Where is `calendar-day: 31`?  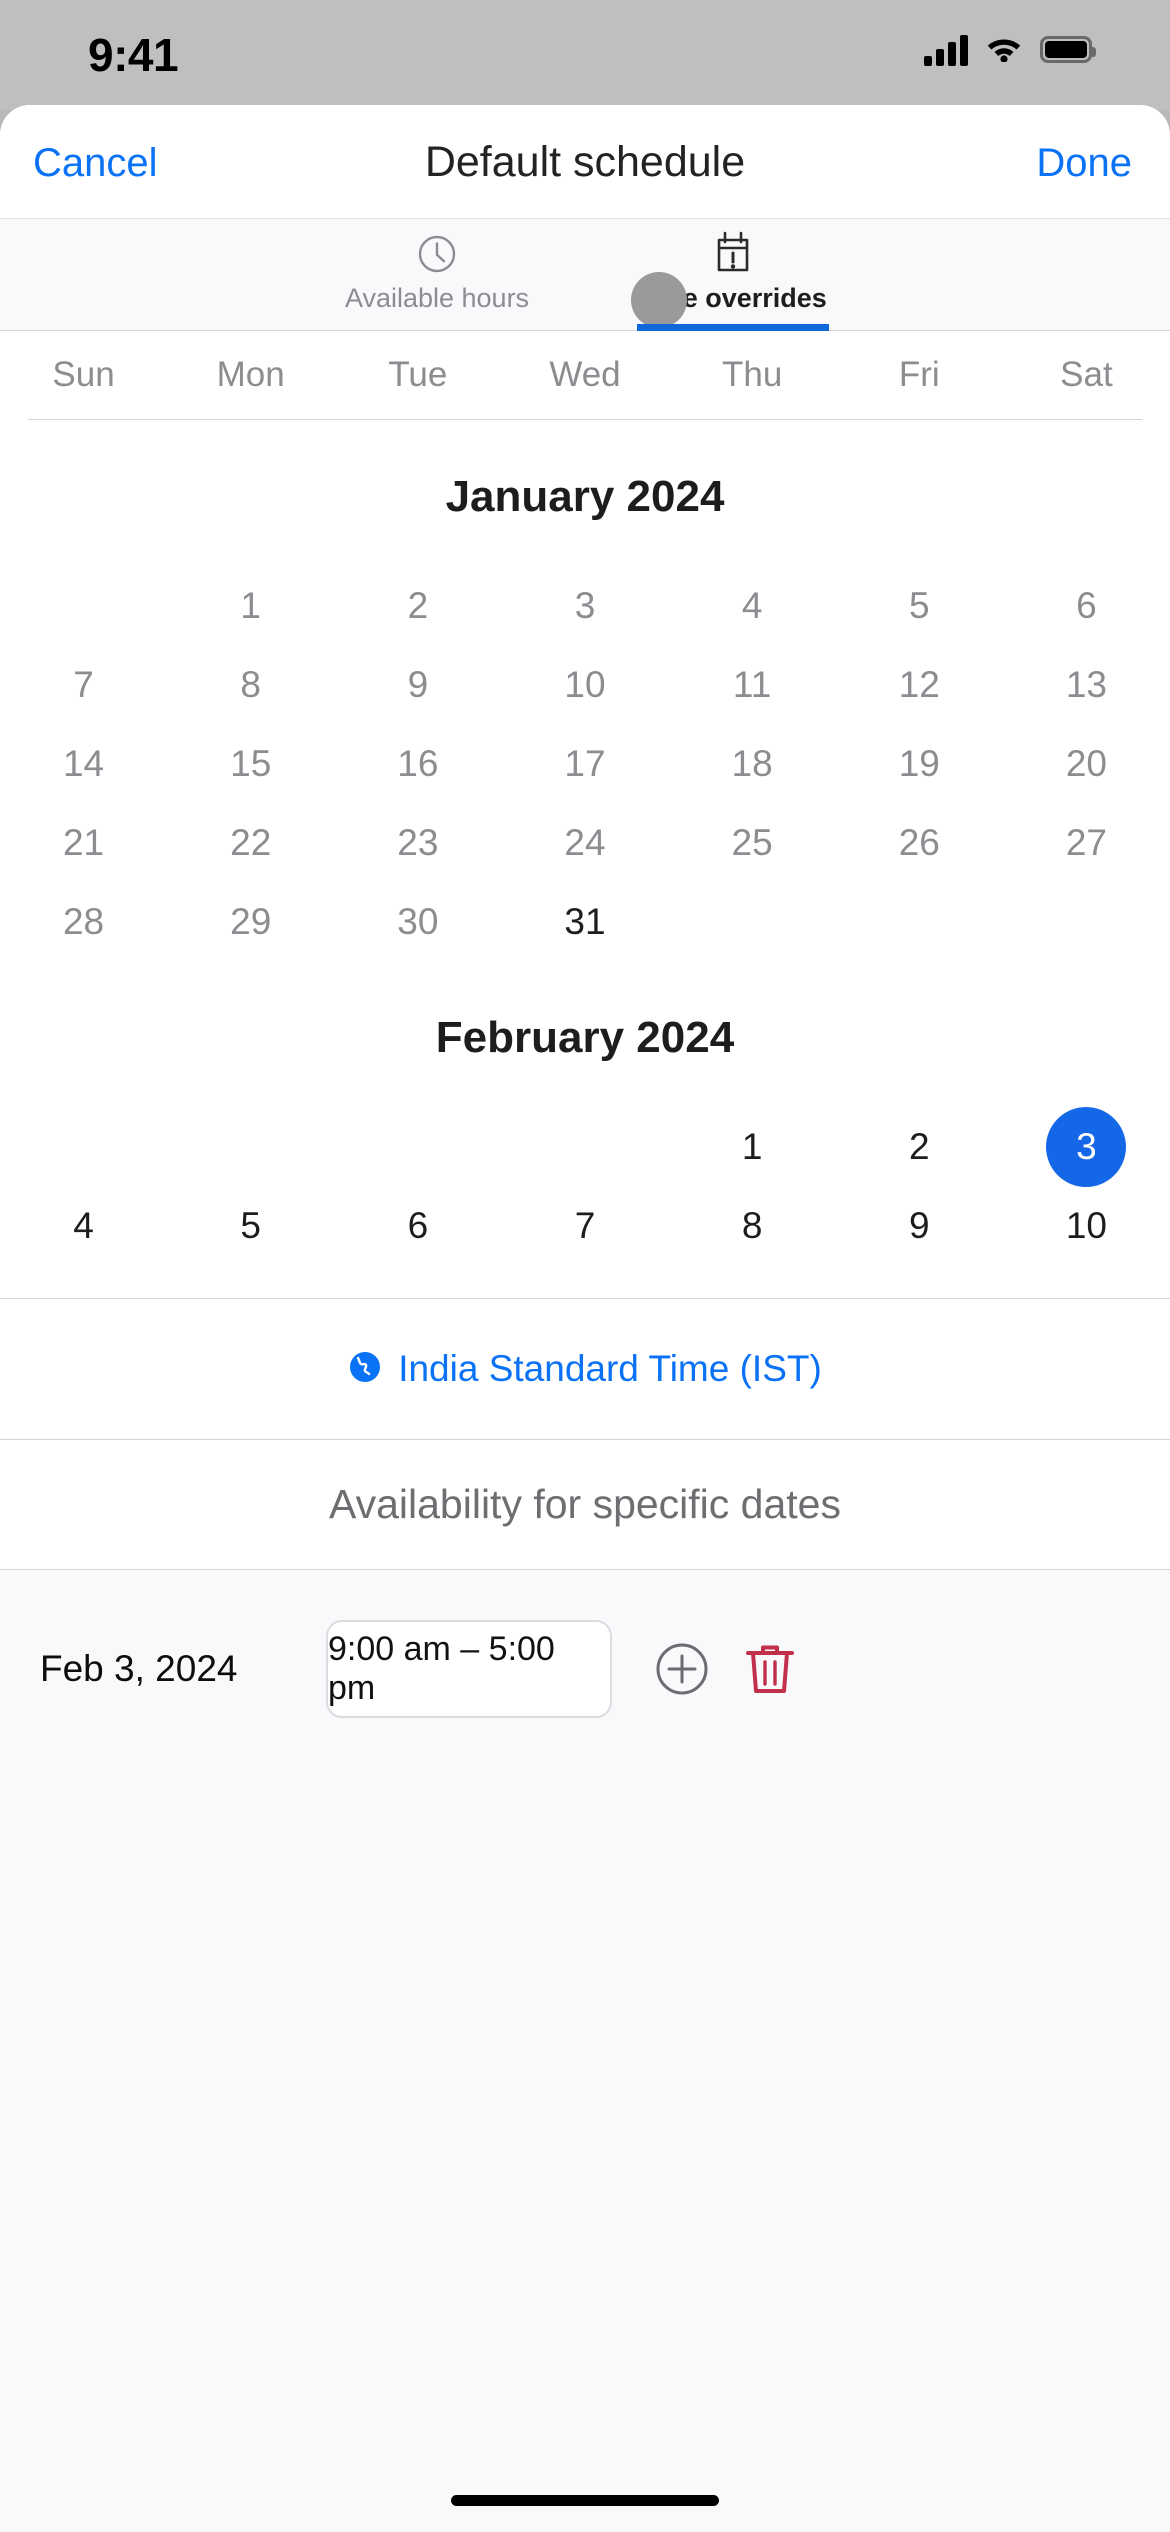 calendar-day: 31 is located at coordinates (584, 921).